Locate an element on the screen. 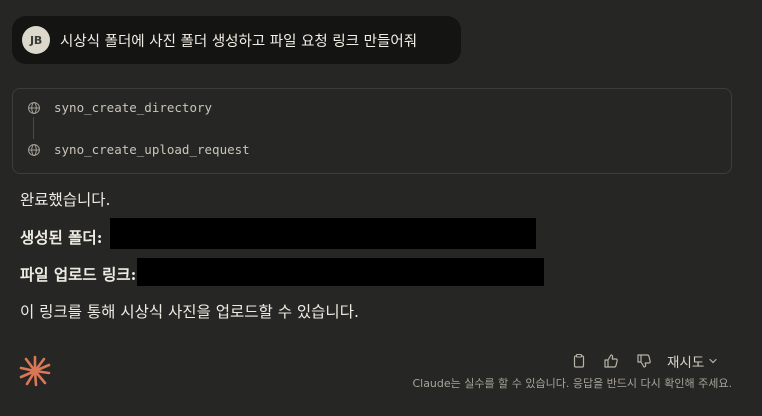 The width and height of the screenshot is (762, 416). user-avatar: JB is located at coordinates (36, 40).